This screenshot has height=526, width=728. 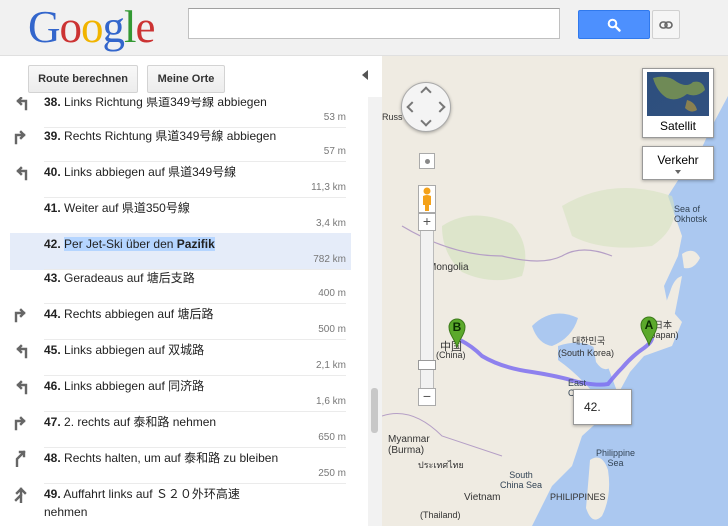 I want to click on step-text: 39. Rechts Richtung 県道349号線 abbiegen, so click(x=194, y=136).